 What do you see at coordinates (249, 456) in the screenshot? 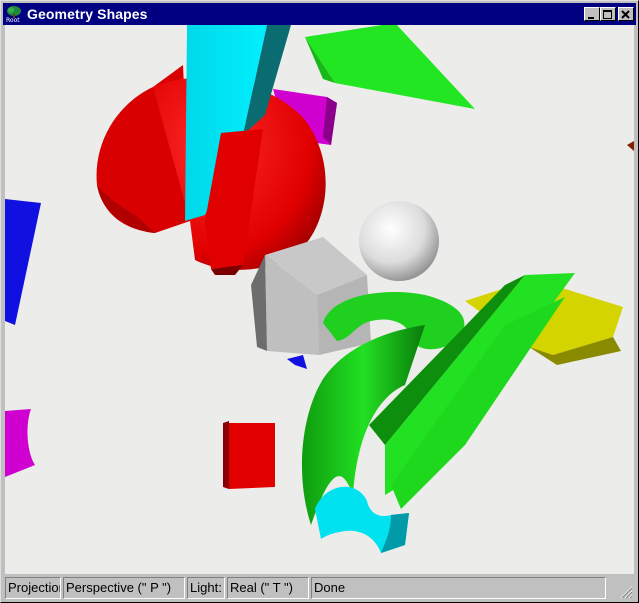
I see `red-cube-shape` at bounding box center [249, 456].